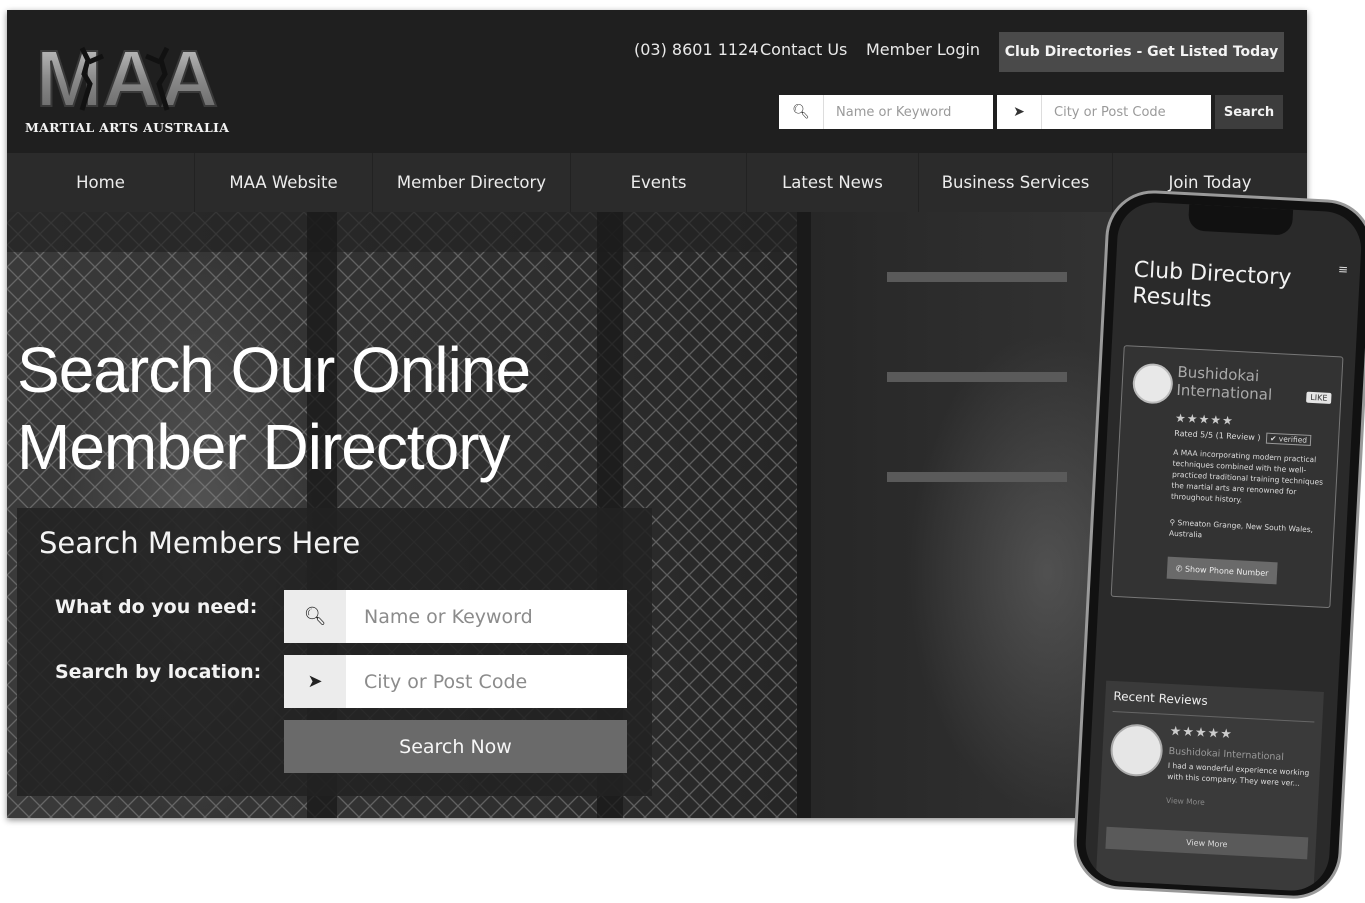 The height and width of the screenshot is (903, 1365). What do you see at coordinates (803, 49) in the screenshot?
I see `contact-us-link: Contact Us` at bounding box center [803, 49].